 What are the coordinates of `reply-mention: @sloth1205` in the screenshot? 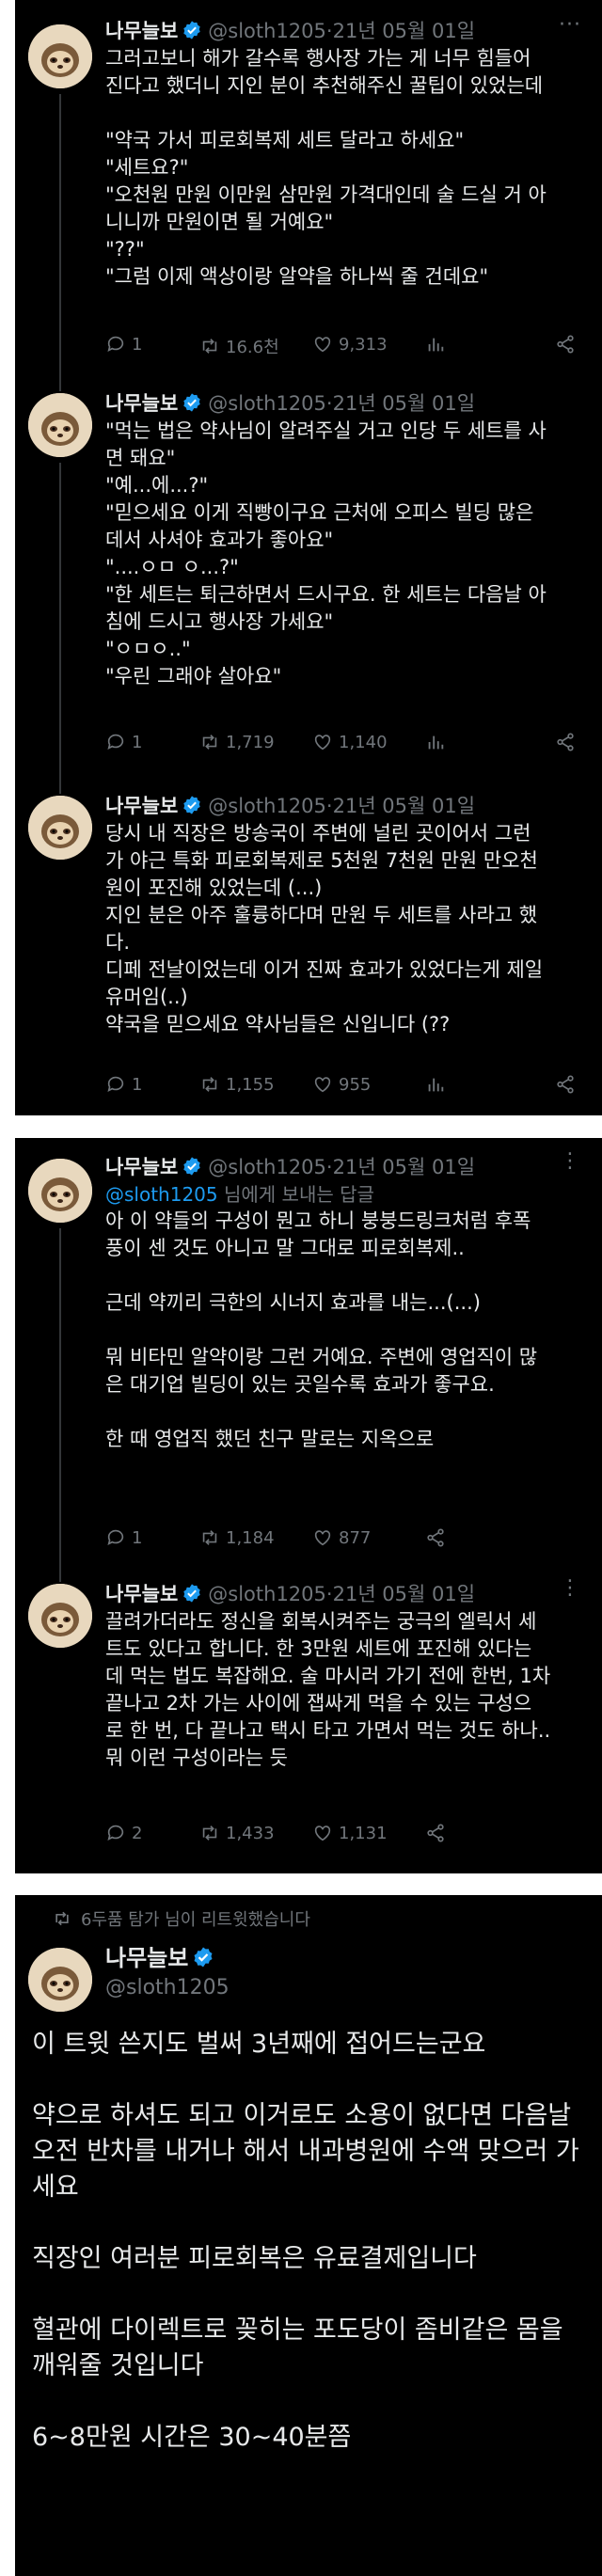 It's located at (162, 1194).